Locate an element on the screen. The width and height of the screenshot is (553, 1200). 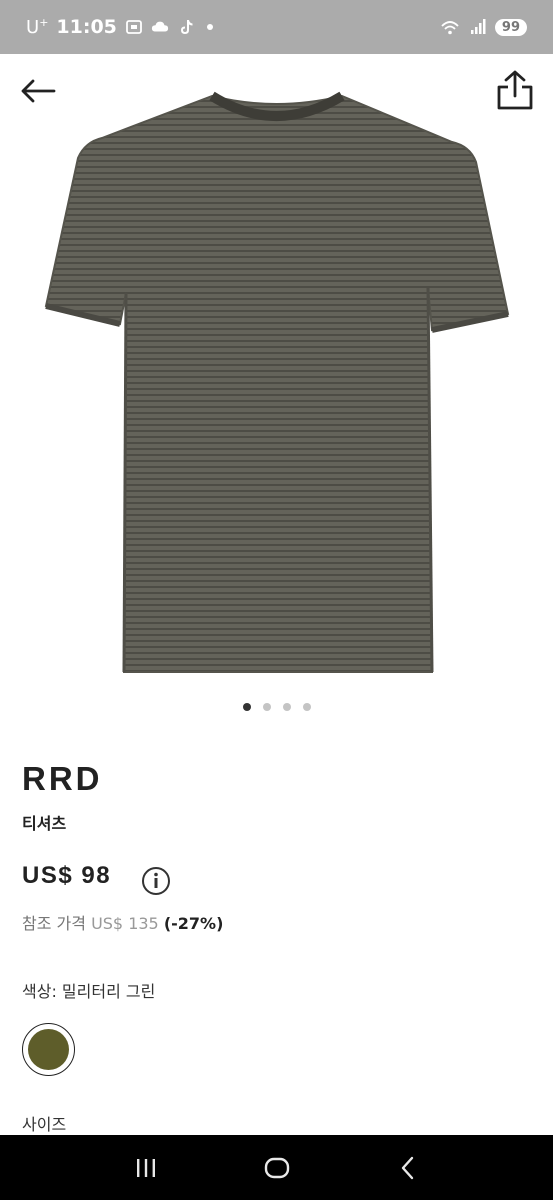
color-swatch-fill is located at coordinates (48, 1049).